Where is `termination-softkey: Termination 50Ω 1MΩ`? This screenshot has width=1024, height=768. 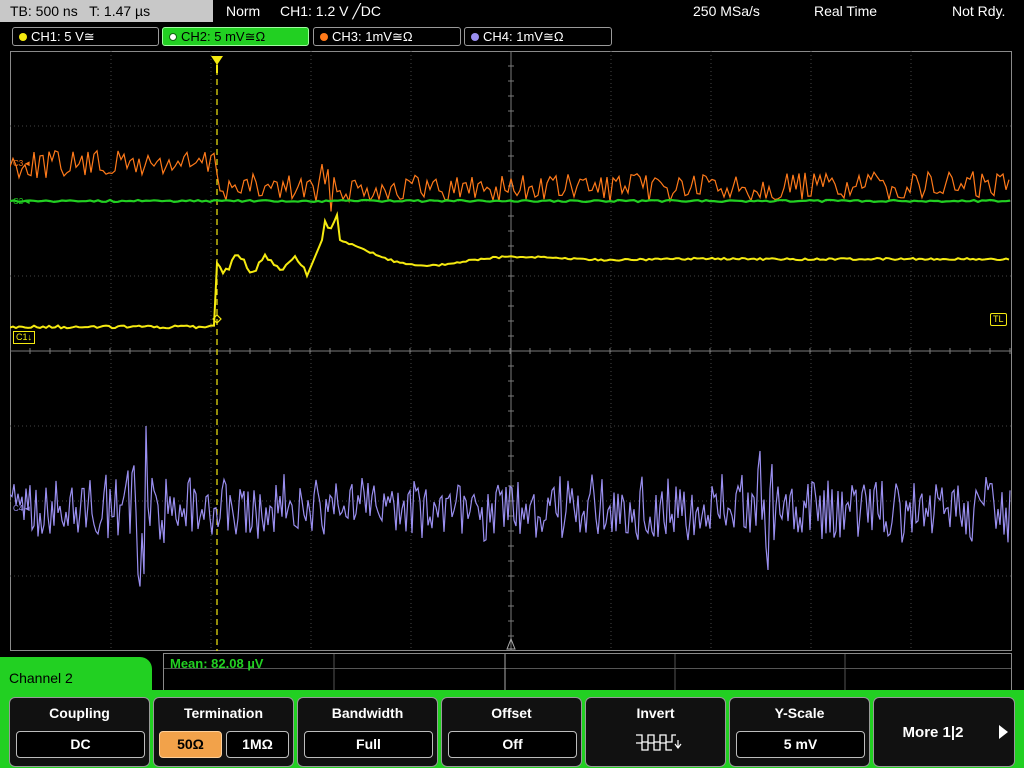 termination-softkey: Termination 50Ω 1MΩ is located at coordinates (223, 732).